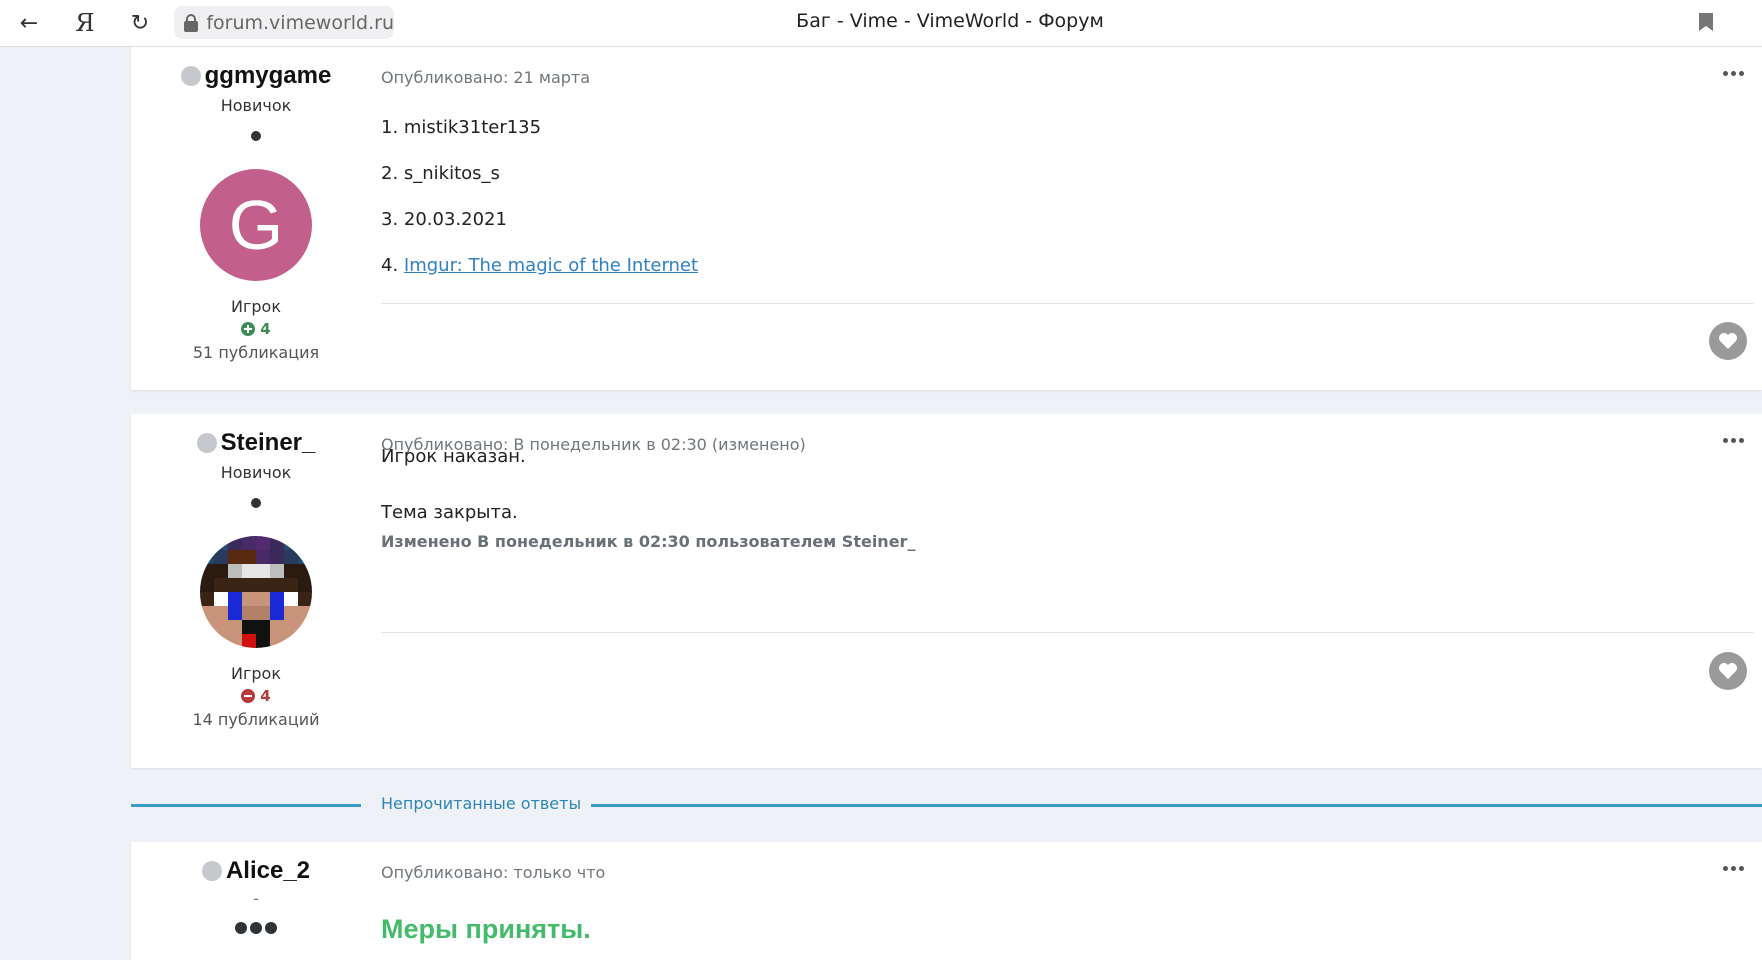  I want to click on post-line-prefix: 4., so click(392, 265).